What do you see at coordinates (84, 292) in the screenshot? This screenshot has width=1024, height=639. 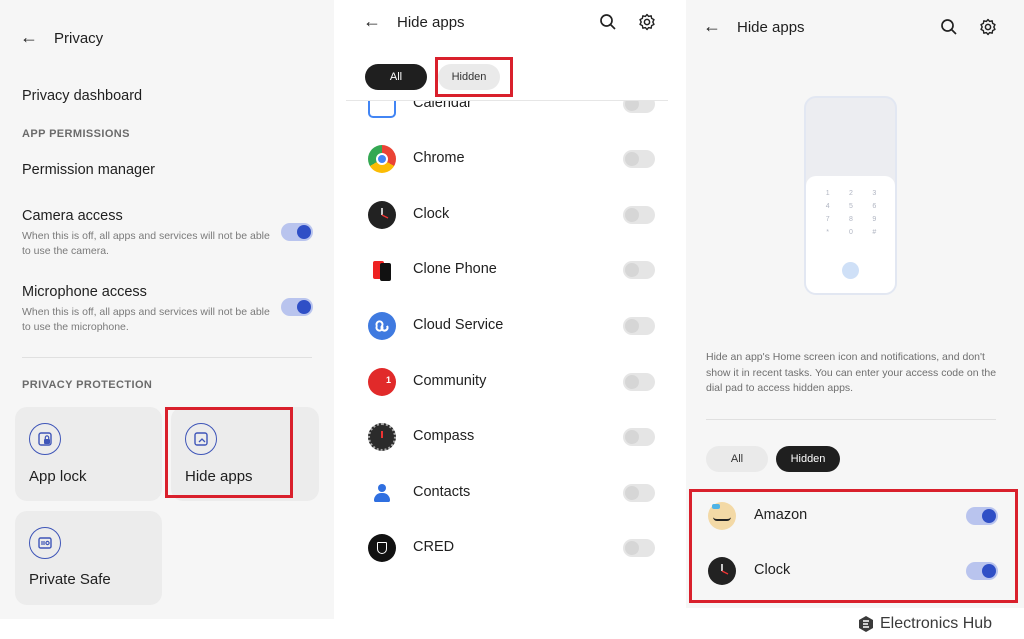 I see `microphone-access-title: Microphone access` at bounding box center [84, 292].